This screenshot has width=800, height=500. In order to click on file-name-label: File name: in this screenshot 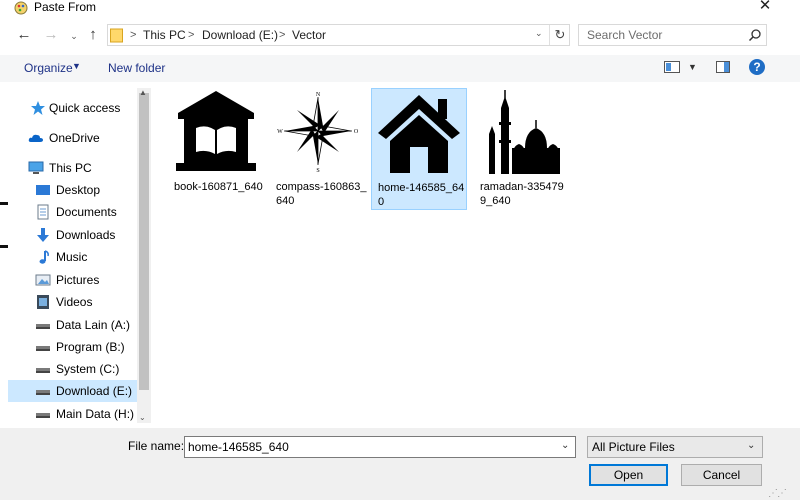, I will do `click(156, 446)`.